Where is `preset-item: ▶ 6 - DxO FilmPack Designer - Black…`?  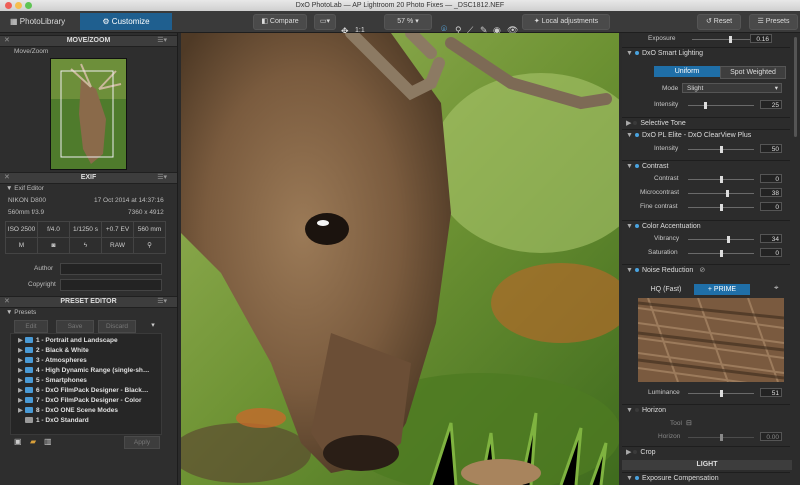 preset-item: ▶ 6 - DxO FilmPack Designer - Black… is located at coordinates (88, 391).